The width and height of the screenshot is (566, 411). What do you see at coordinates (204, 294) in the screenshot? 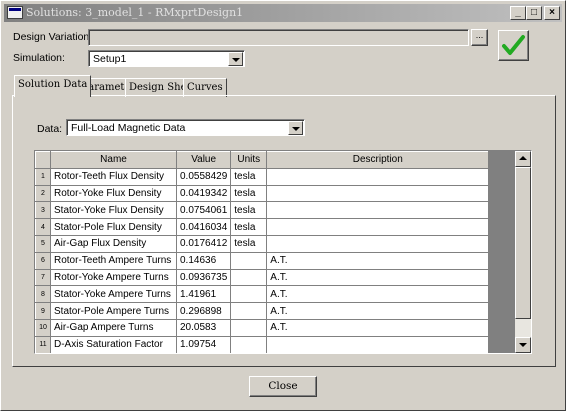
I see `cell-value: 1.41961` at bounding box center [204, 294].